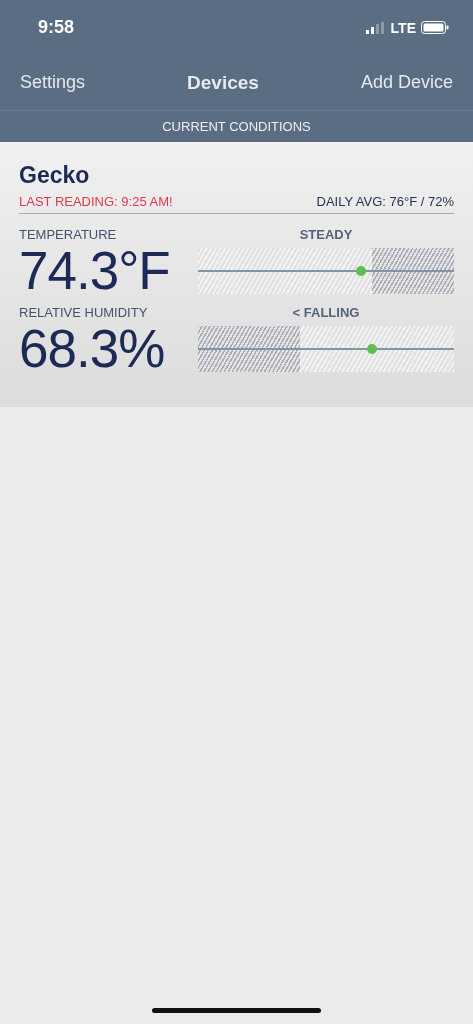 The width and height of the screenshot is (473, 1024). Describe the element at coordinates (375, 27) in the screenshot. I see `signal-icon` at that location.